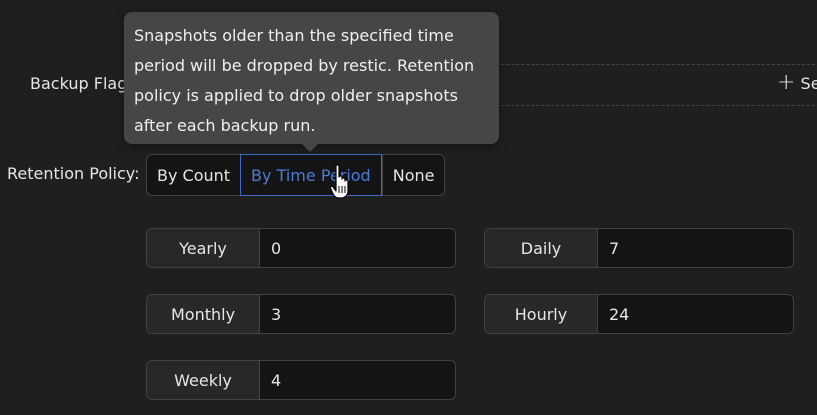 Image resolution: width=817 pixels, height=415 pixels. I want to click on hand-pointer-icon, so click(339, 181).